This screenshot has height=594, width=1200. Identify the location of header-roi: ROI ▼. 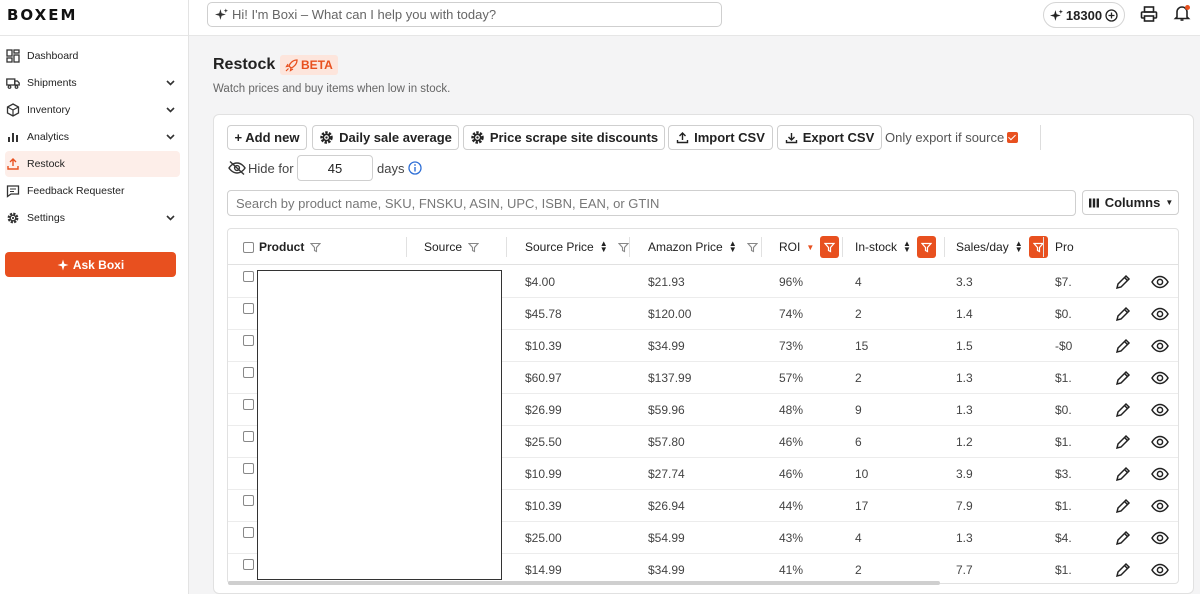
(809, 247).